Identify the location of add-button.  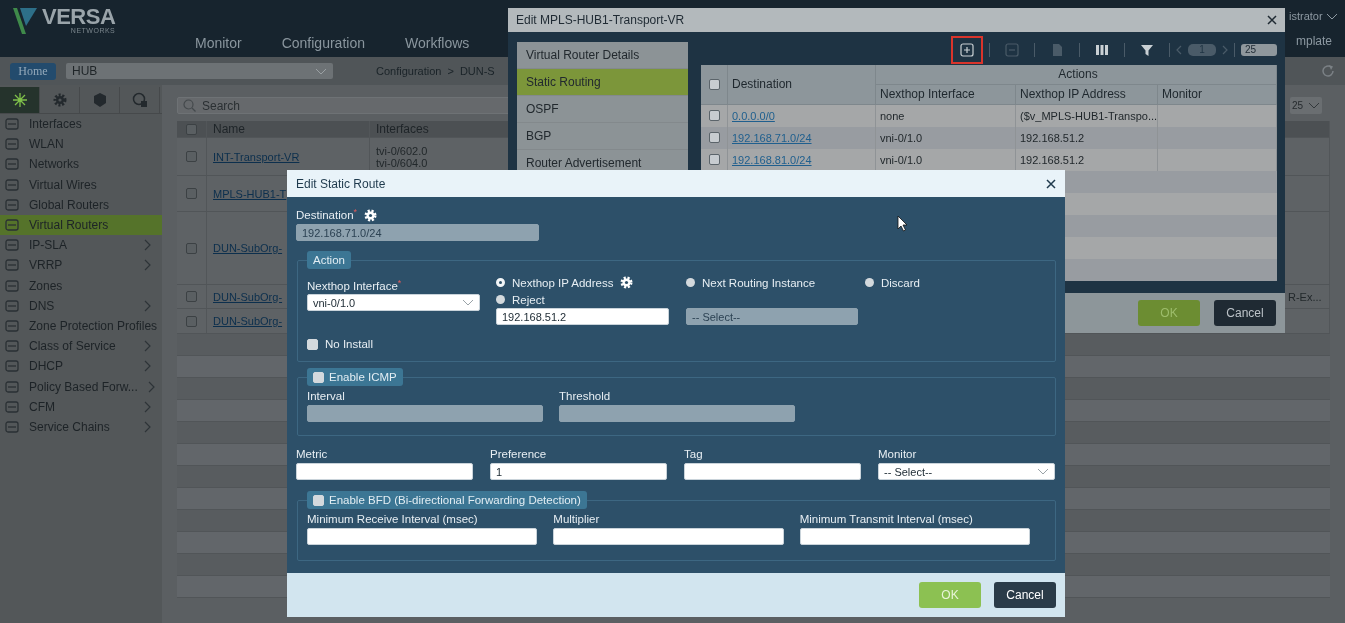
(967, 49).